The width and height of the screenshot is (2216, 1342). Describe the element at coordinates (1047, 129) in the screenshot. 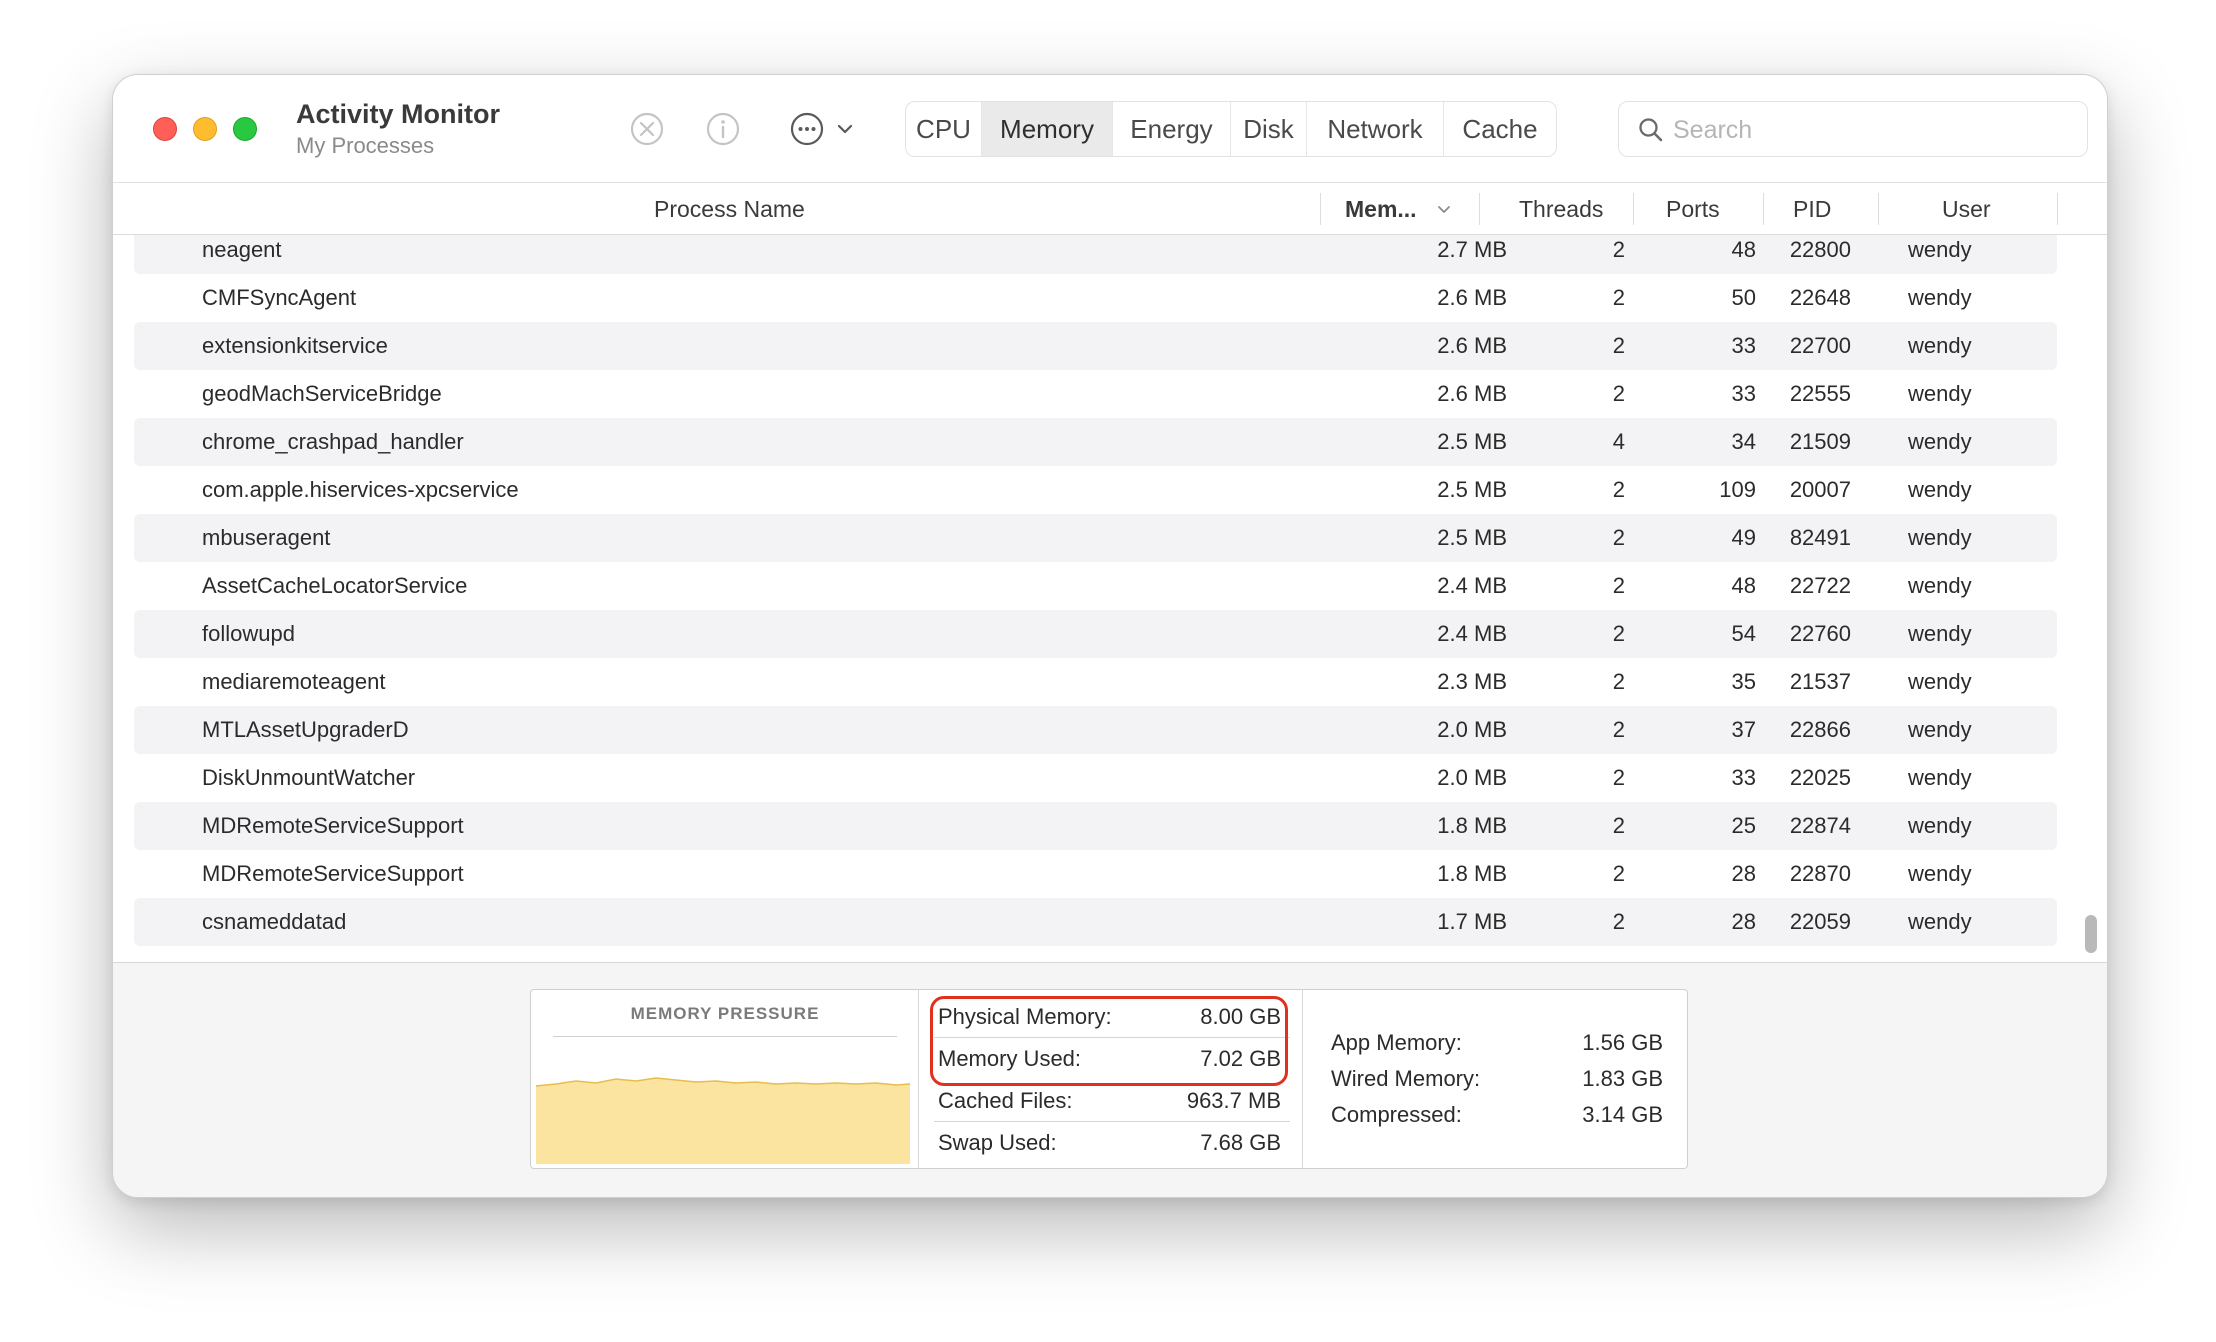

I see `tab-memory: Memory` at that location.